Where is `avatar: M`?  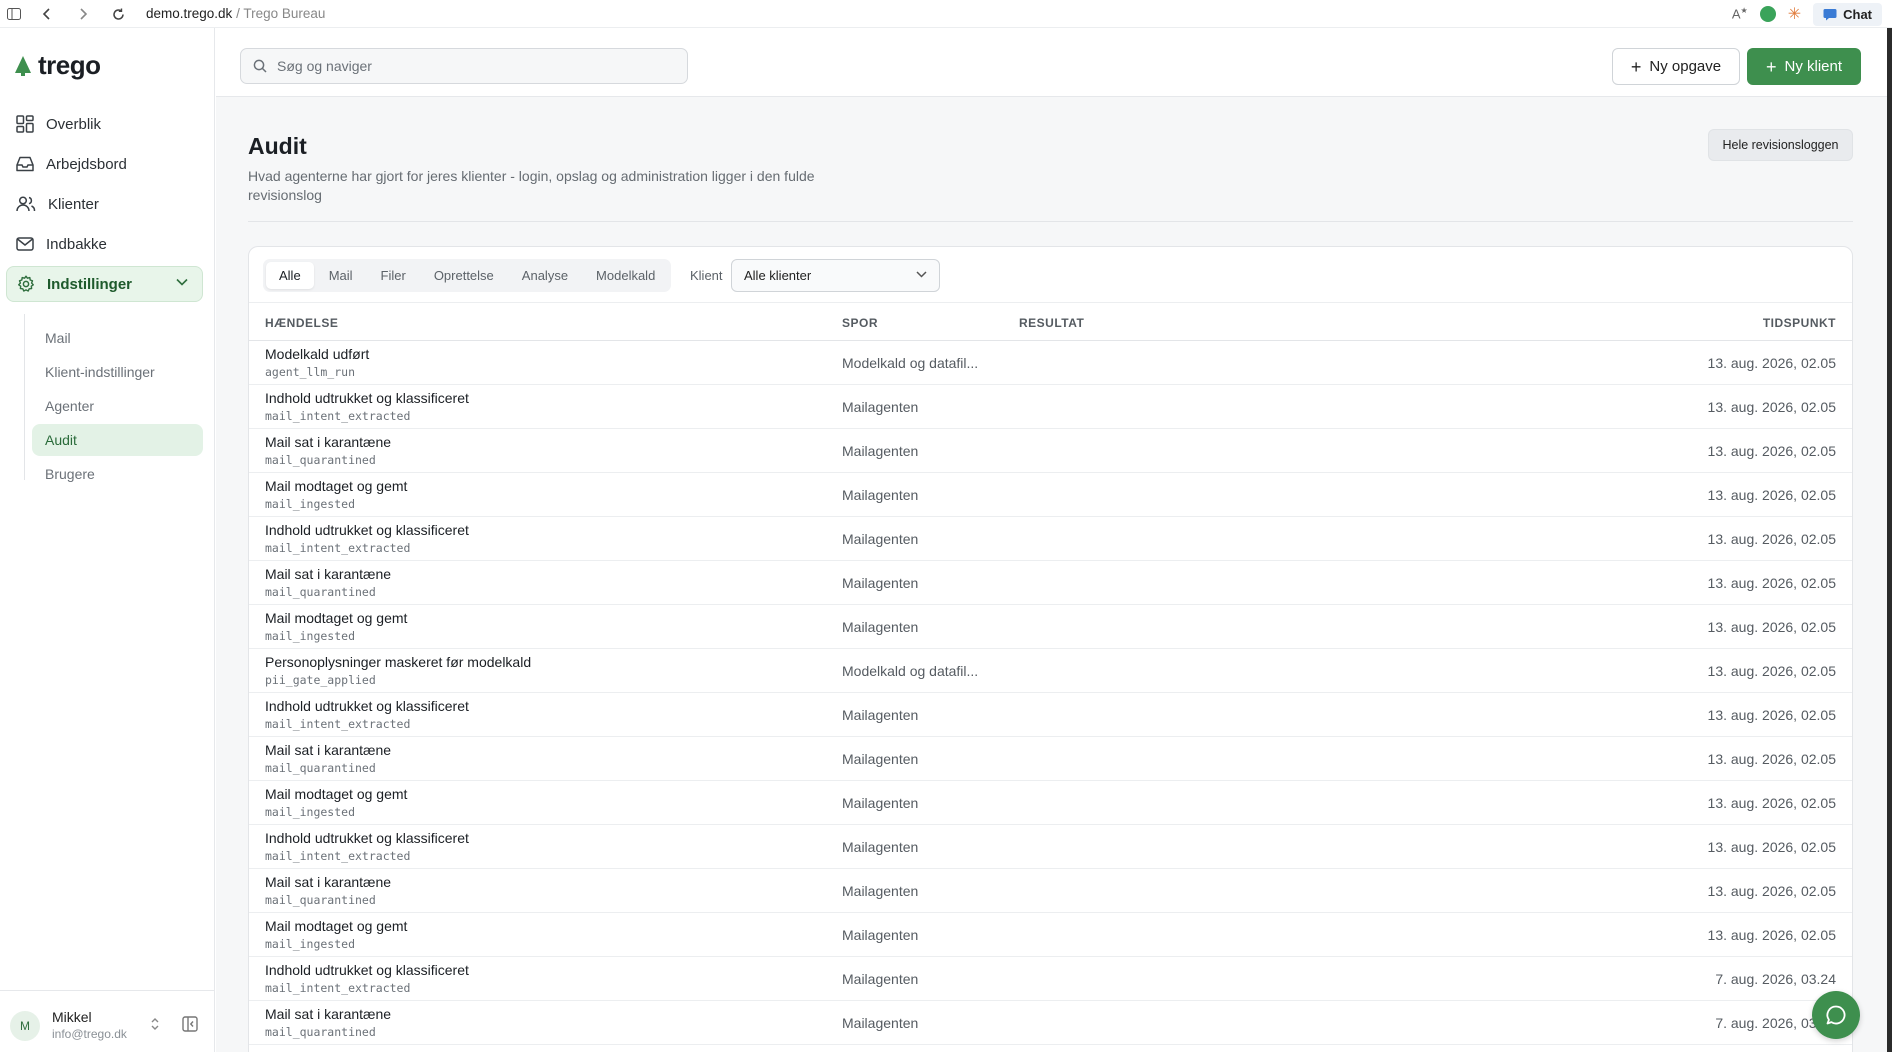
avatar: M is located at coordinates (25, 1026).